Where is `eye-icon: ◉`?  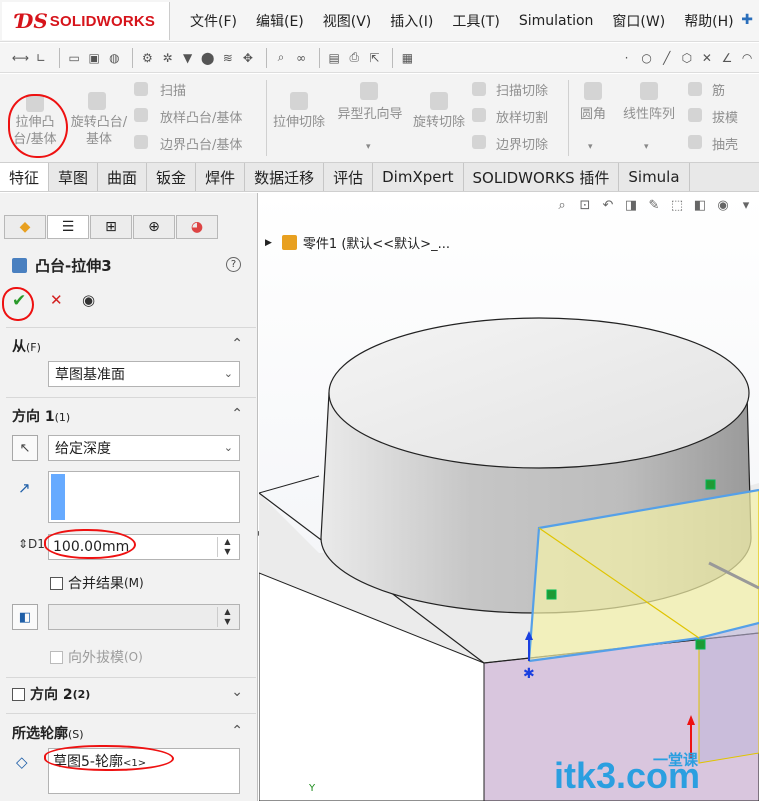 eye-icon: ◉ is located at coordinates (88, 300).